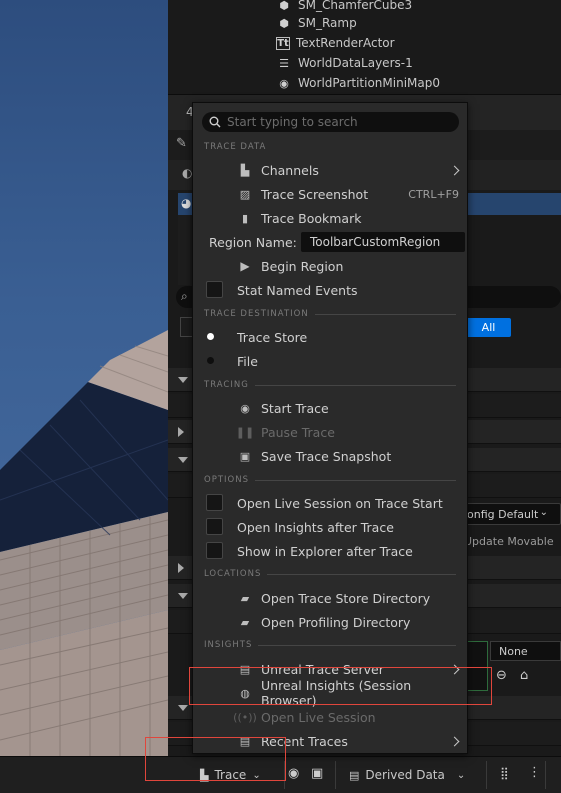 This screenshot has width=561, height=793. I want to click on menu-item-open-insights-after-trace: Open Insights after Trace, so click(330, 527).